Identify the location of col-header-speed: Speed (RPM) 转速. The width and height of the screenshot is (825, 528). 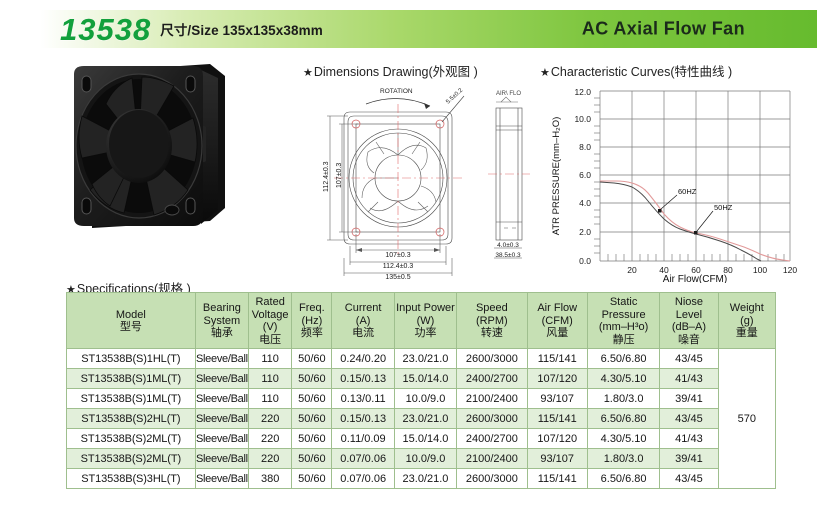
(492, 320).